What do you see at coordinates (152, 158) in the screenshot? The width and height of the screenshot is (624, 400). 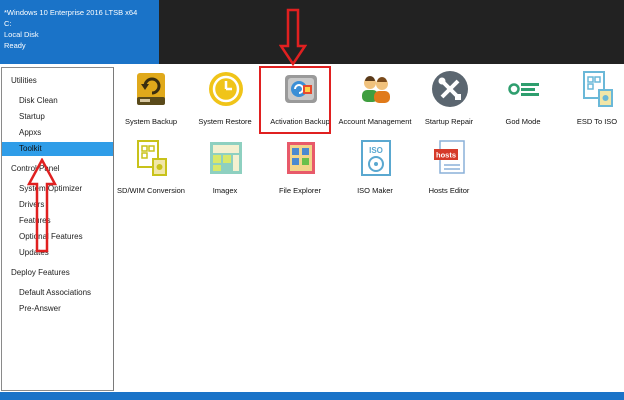 I see `wim-conversion-icon` at bounding box center [152, 158].